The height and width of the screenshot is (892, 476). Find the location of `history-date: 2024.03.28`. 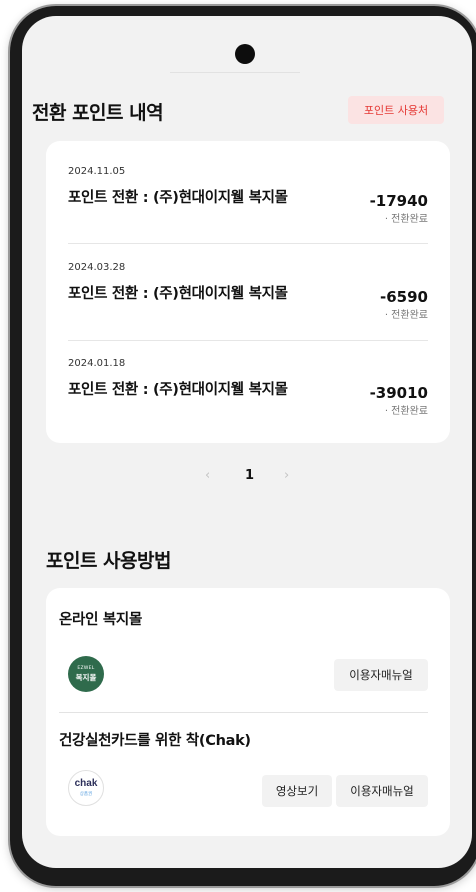

history-date: 2024.03.28 is located at coordinates (97, 267).